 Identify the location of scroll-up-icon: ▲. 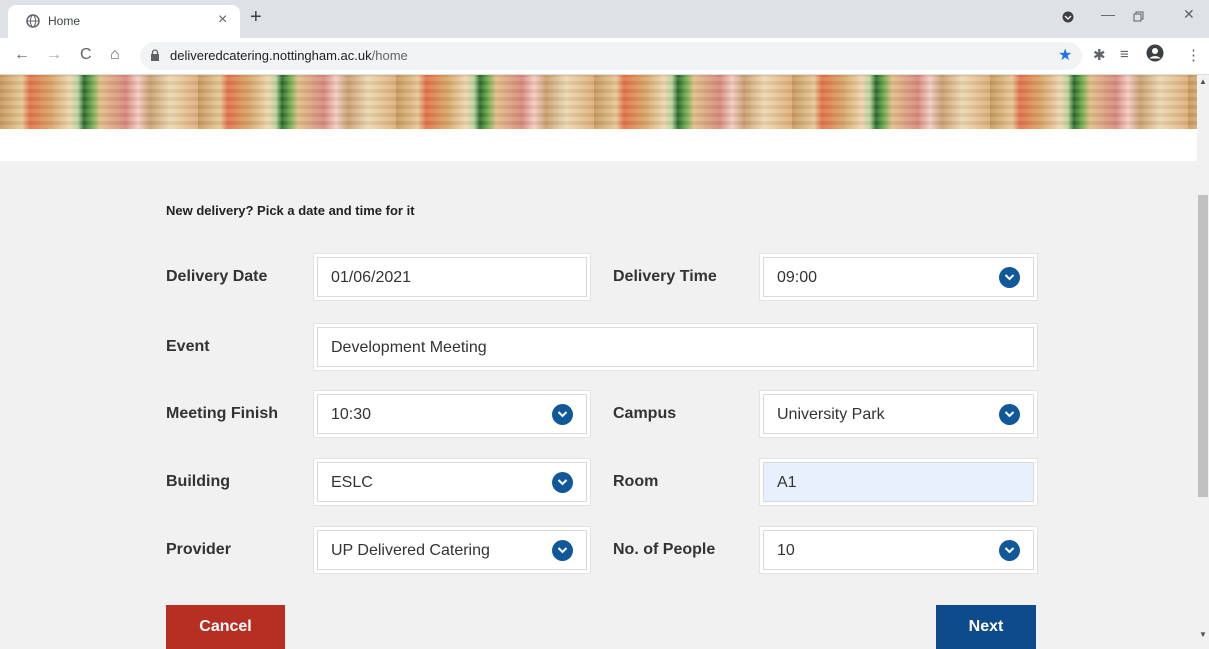
(1203, 81).